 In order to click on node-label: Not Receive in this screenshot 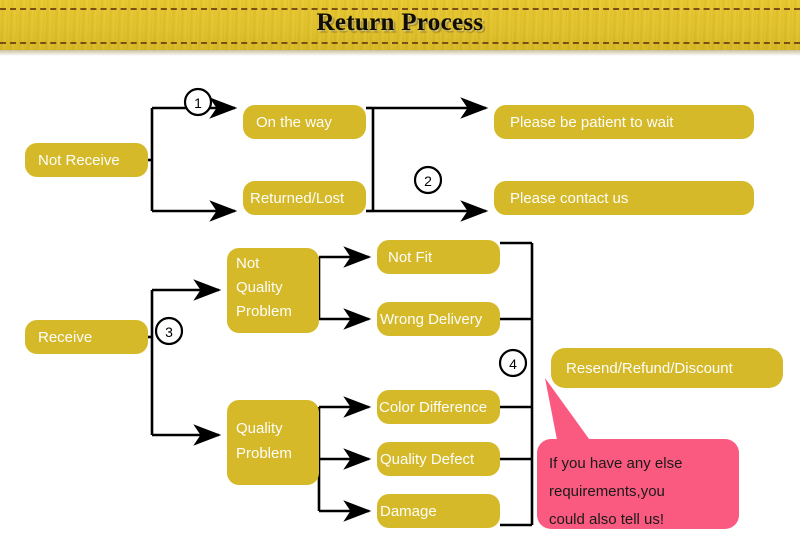, I will do `click(79, 160)`.